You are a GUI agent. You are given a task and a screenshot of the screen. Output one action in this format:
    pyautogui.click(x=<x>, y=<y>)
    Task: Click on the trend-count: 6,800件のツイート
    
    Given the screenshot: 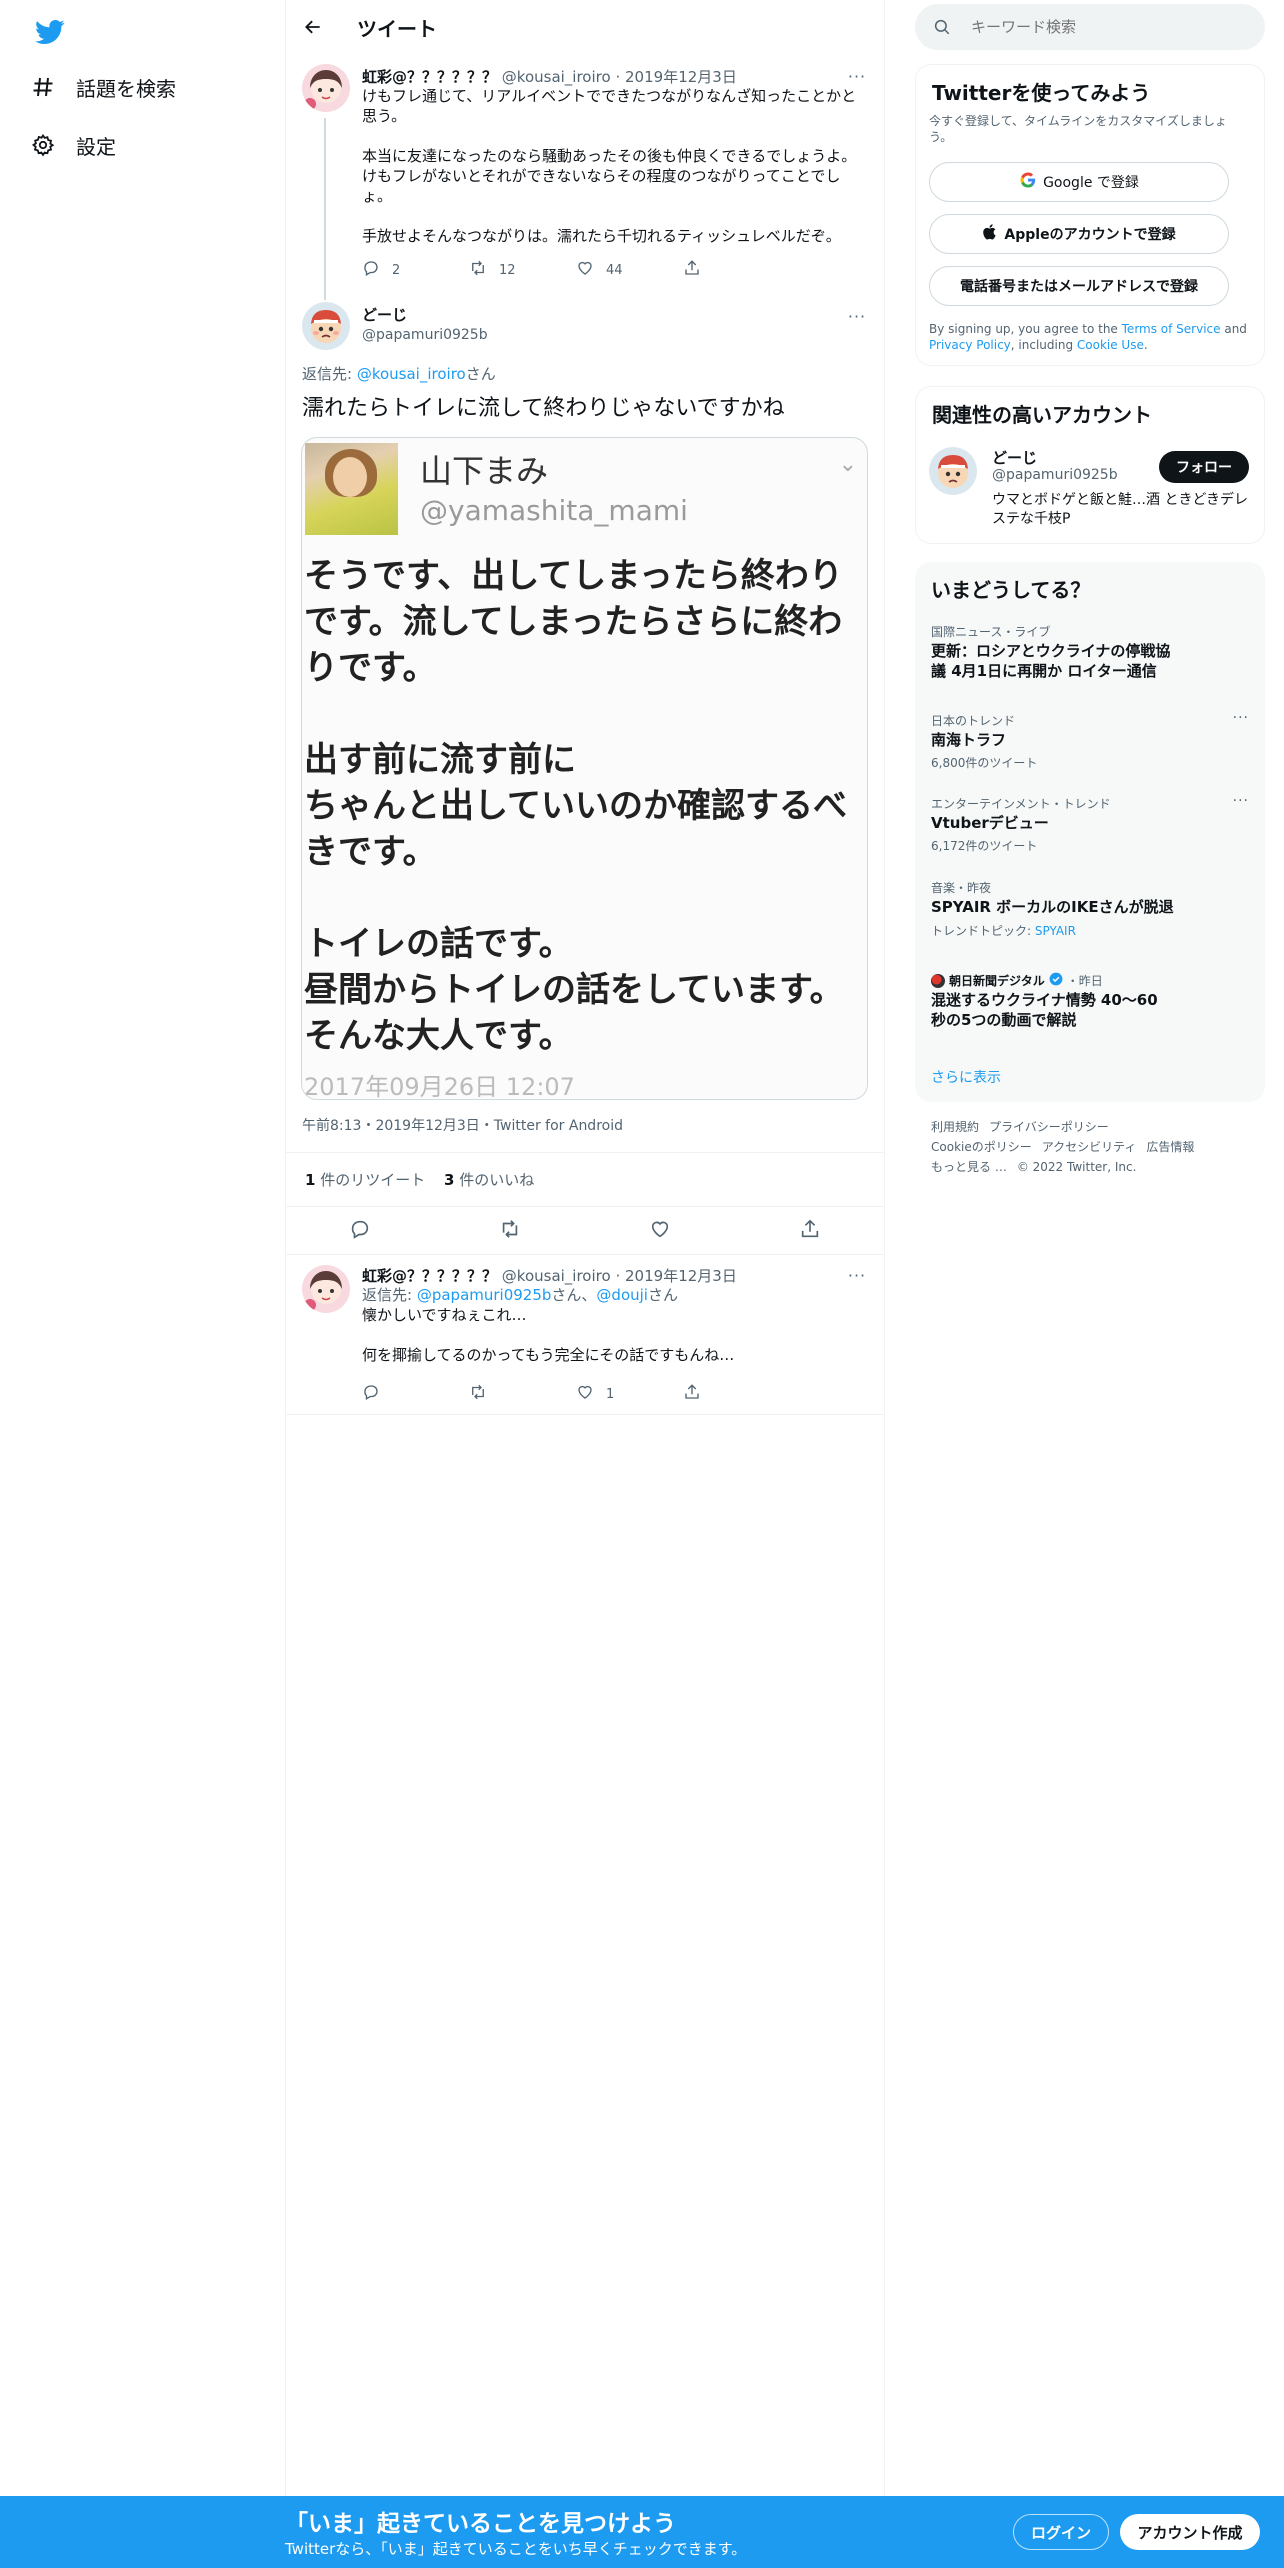 What is the action you would take?
    pyautogui.click(x=984, y=763)
    